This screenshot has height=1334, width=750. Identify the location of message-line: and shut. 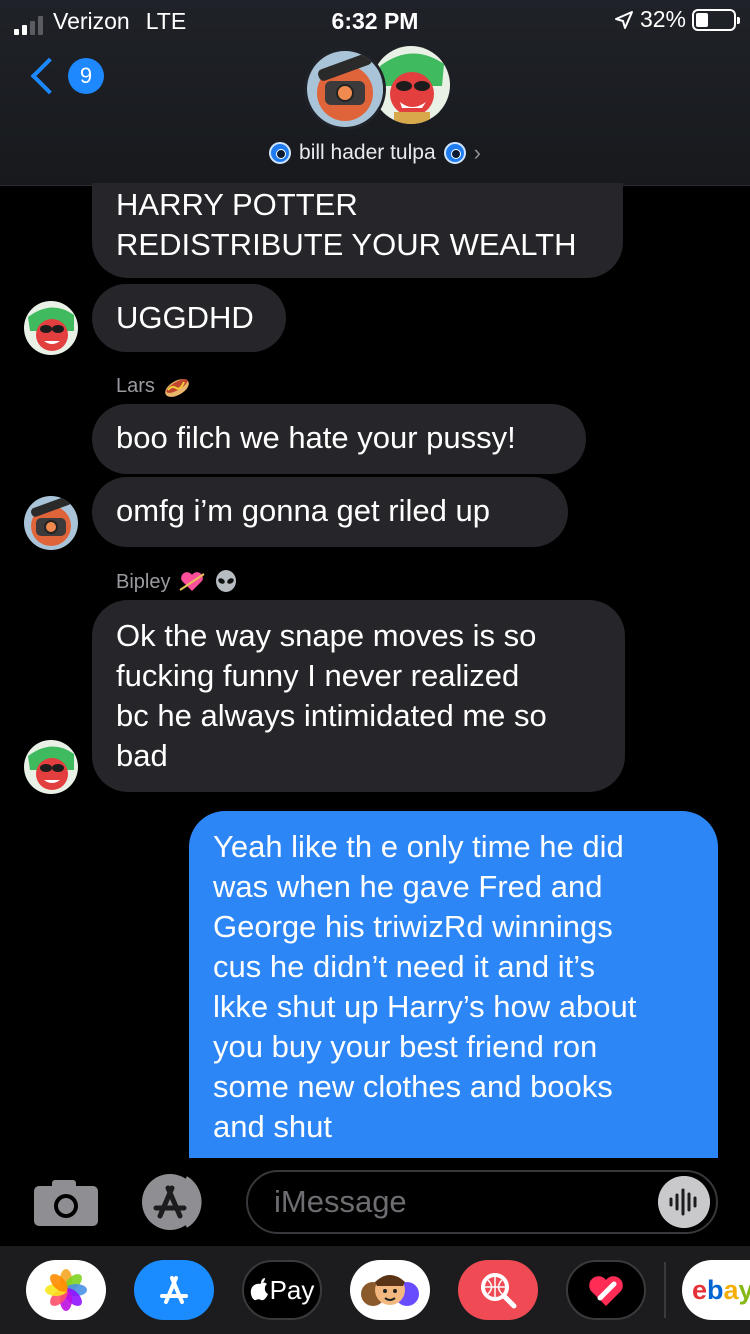
(272, 1126).